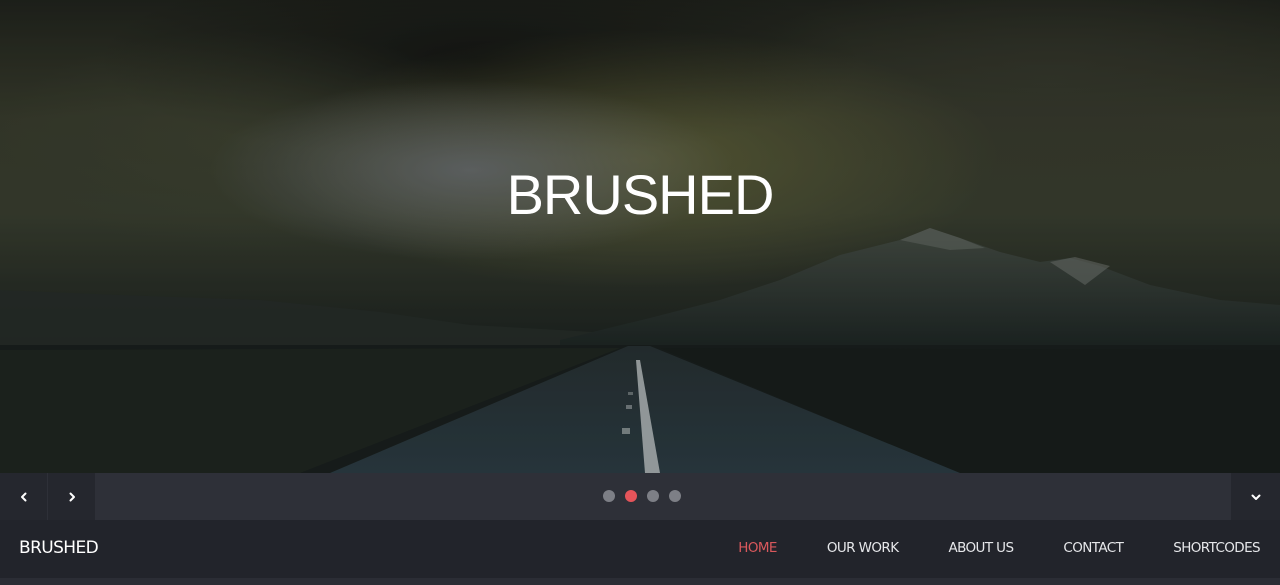 This screenshot has height=585, width=1280. What do you see at coordinates (640, 194) in the screenshot?
I see `hero-title: BRUSHED` at bounding box center [640, 194].